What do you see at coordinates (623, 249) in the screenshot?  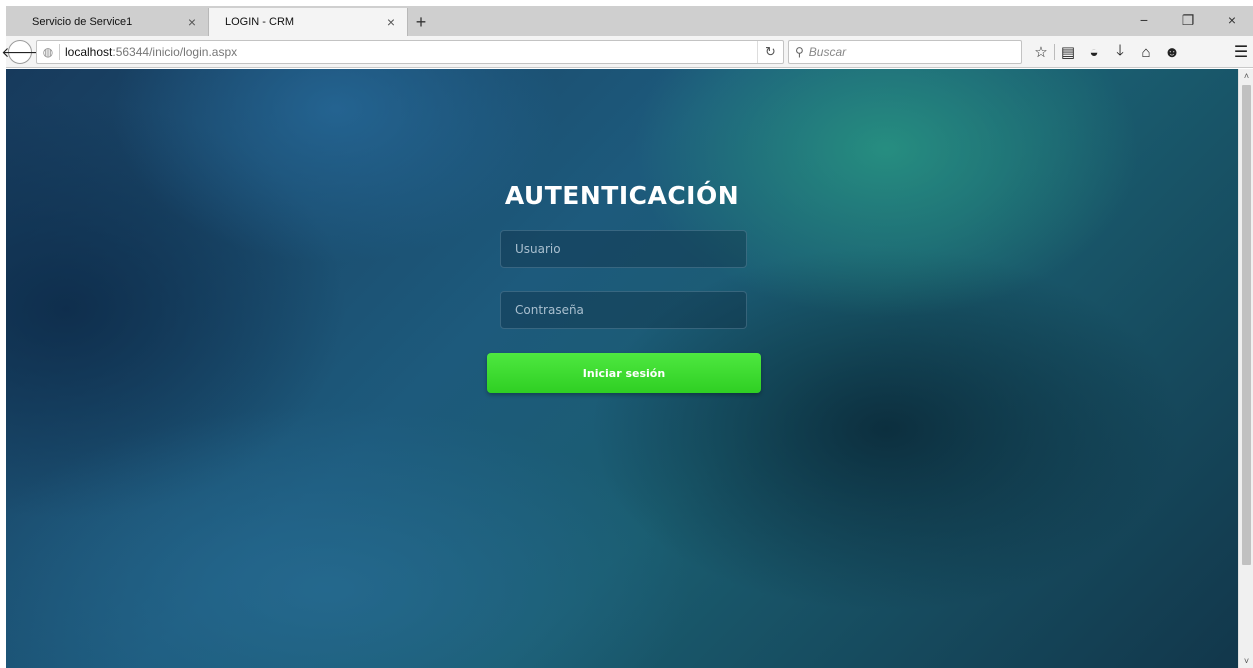 I see `username-input` at bounding box center [623, 249].